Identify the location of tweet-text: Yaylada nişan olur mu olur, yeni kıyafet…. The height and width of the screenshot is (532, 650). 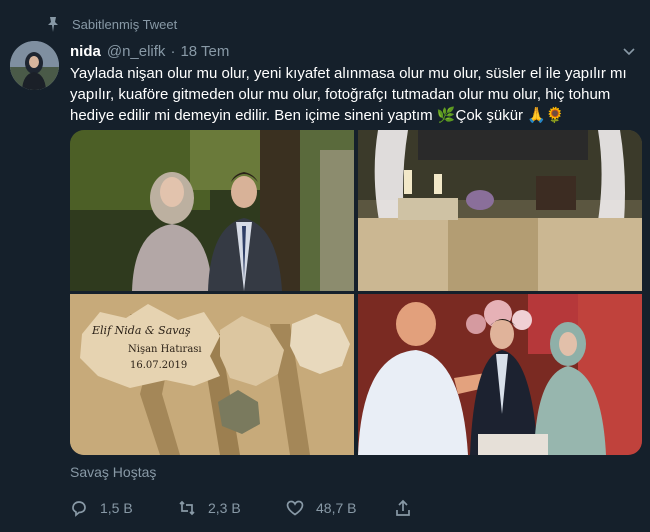
(348, 94).